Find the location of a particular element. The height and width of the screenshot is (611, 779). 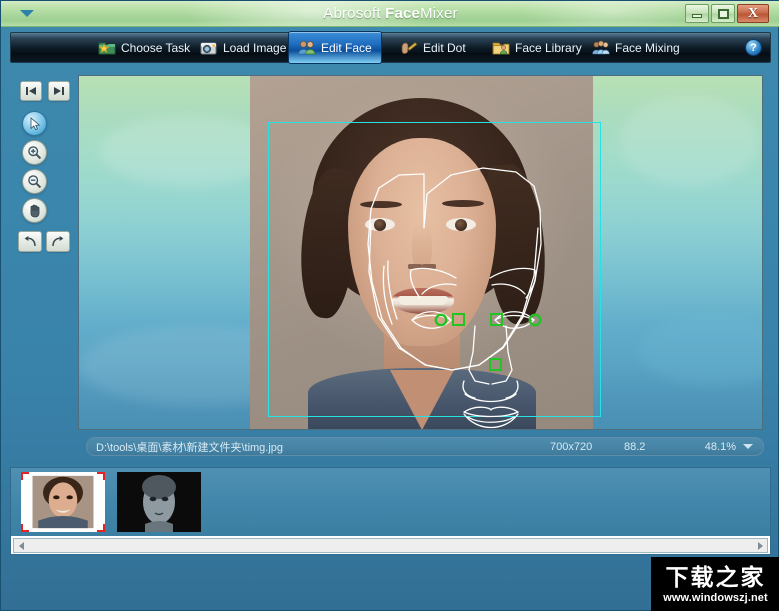

maximize-icon is located at coordinates (723, 13).